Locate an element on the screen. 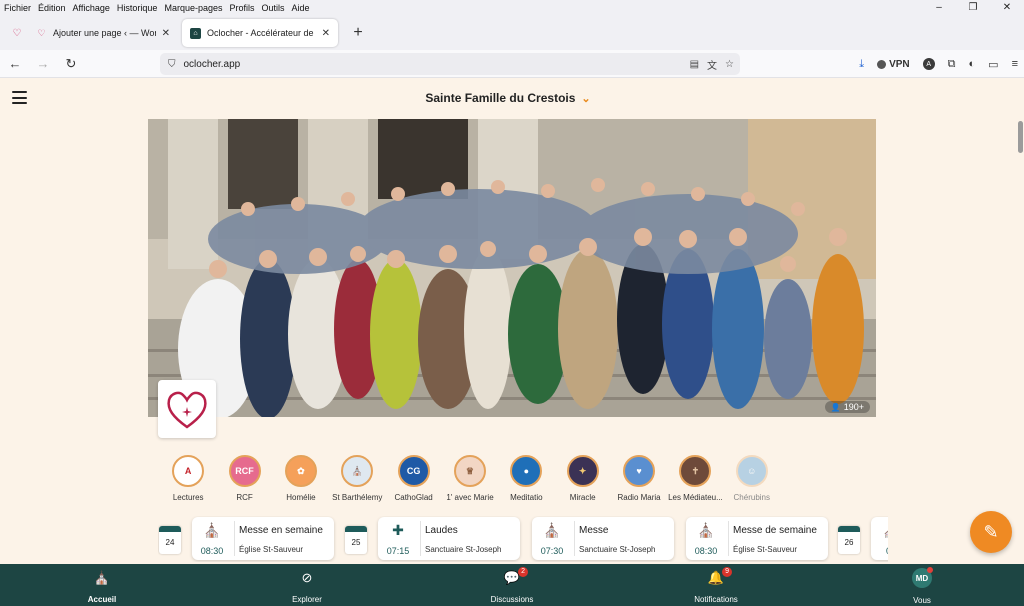  chevron-down-icon: ⌄ is located at coordinates (586, 99).